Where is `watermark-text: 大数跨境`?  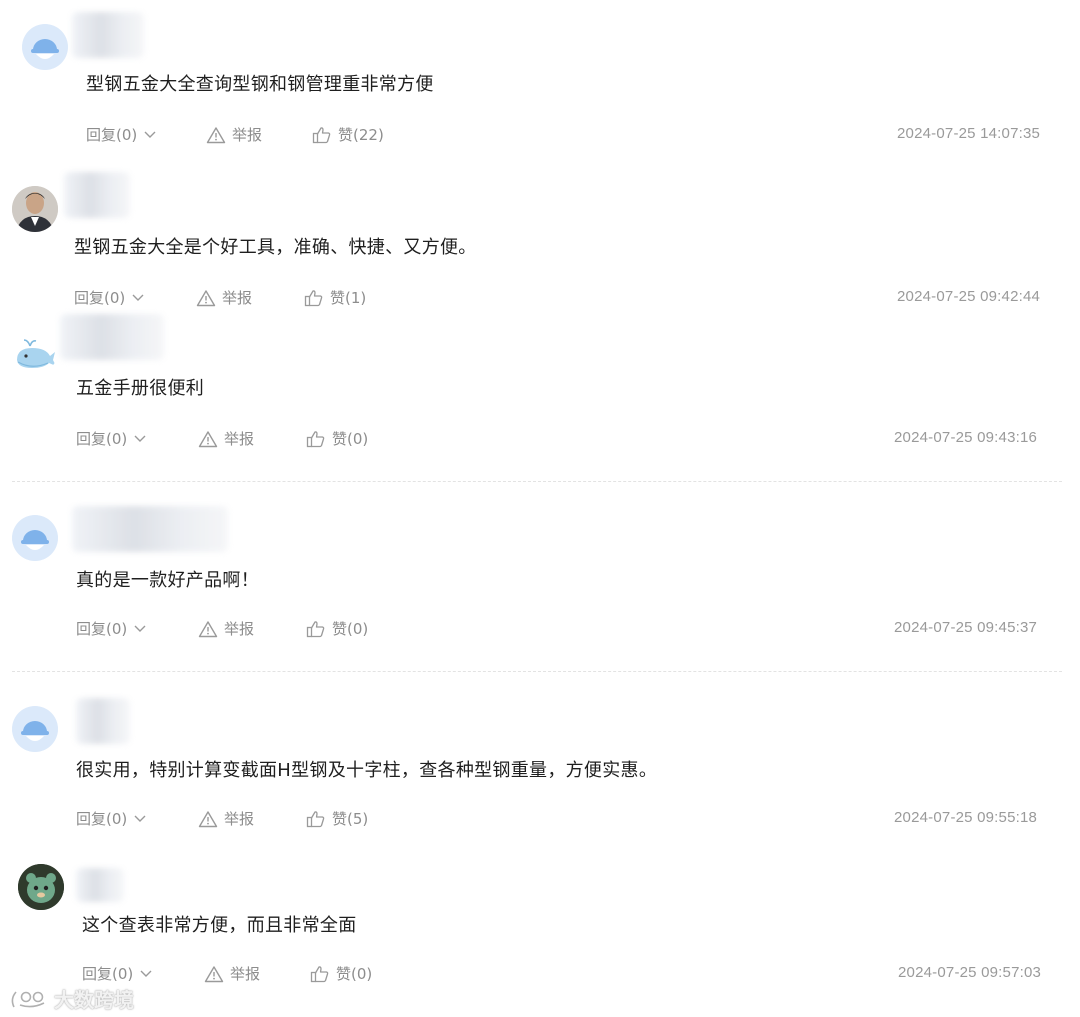 watermark-text: 大数跨境 is located at coordinates (94, 1000).